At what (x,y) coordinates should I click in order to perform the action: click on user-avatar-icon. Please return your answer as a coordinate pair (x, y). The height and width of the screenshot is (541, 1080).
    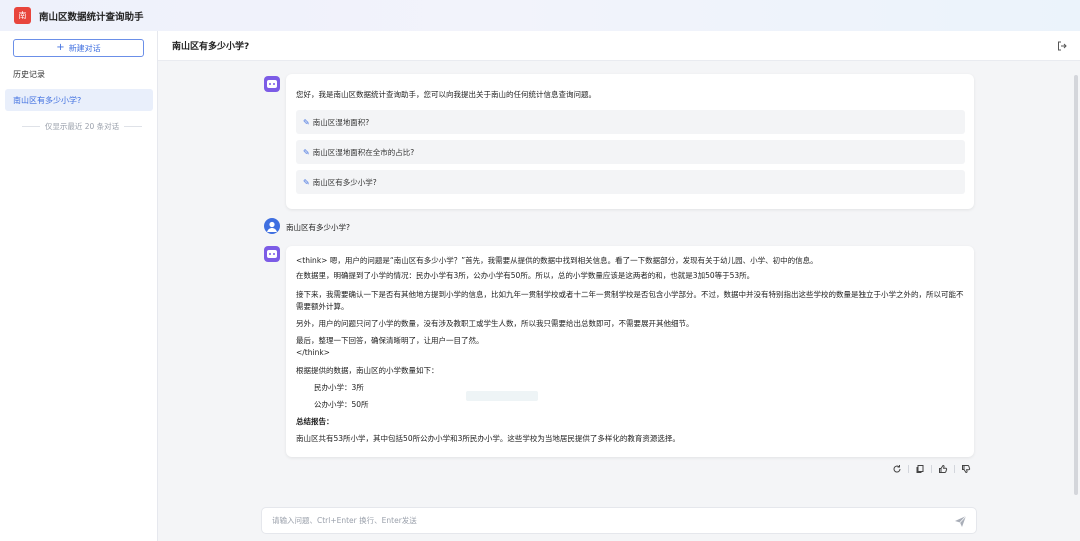
    Looking at the image, I should click on (272, 226).